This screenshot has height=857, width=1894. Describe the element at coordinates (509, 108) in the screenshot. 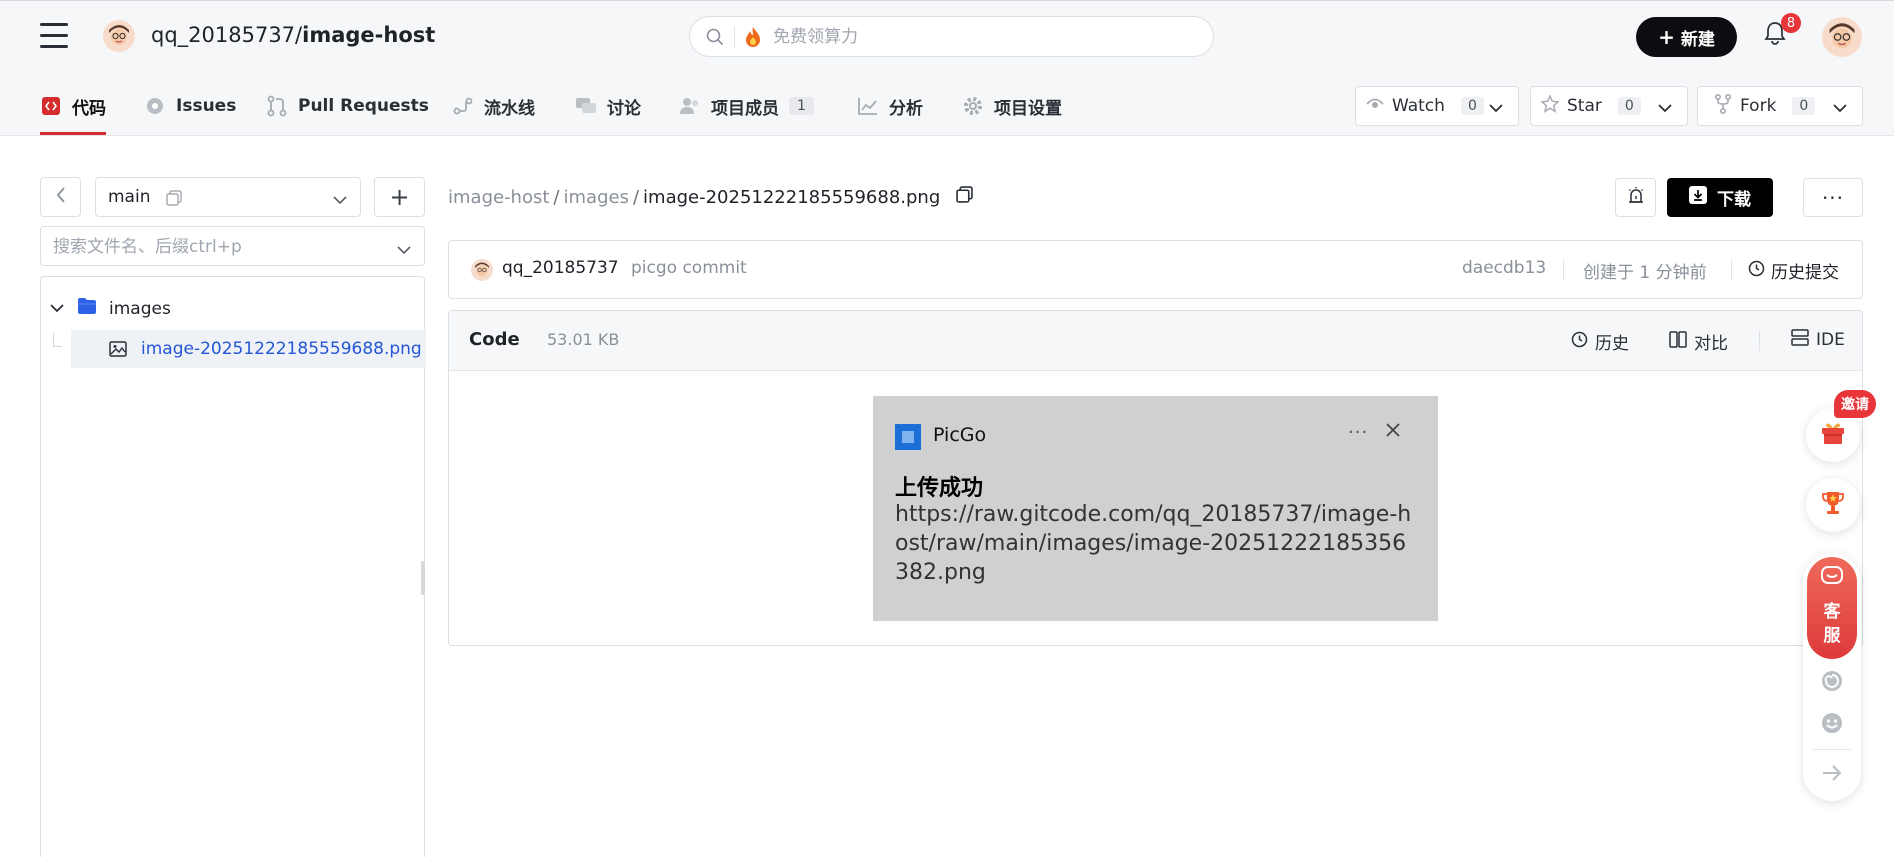

I see `tab-pipeline-label: 流水线` at that location.